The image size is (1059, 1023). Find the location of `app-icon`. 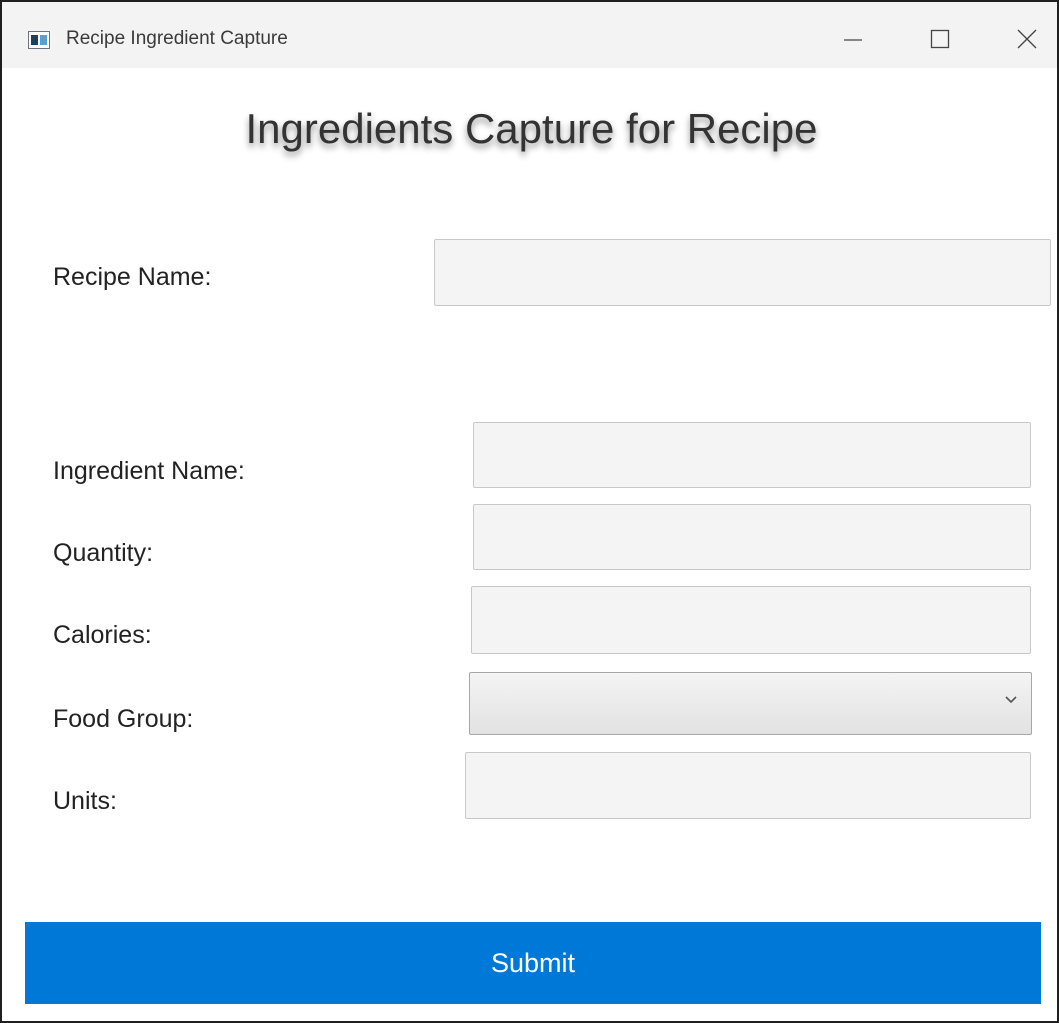

app-icon is located at coordinates (39, 40).